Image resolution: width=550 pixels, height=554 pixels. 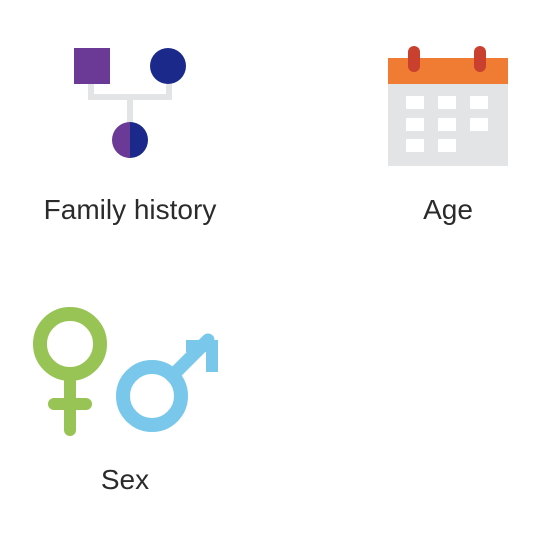 I want to click on family-history-label: Family history, so click(x=130, y=209).